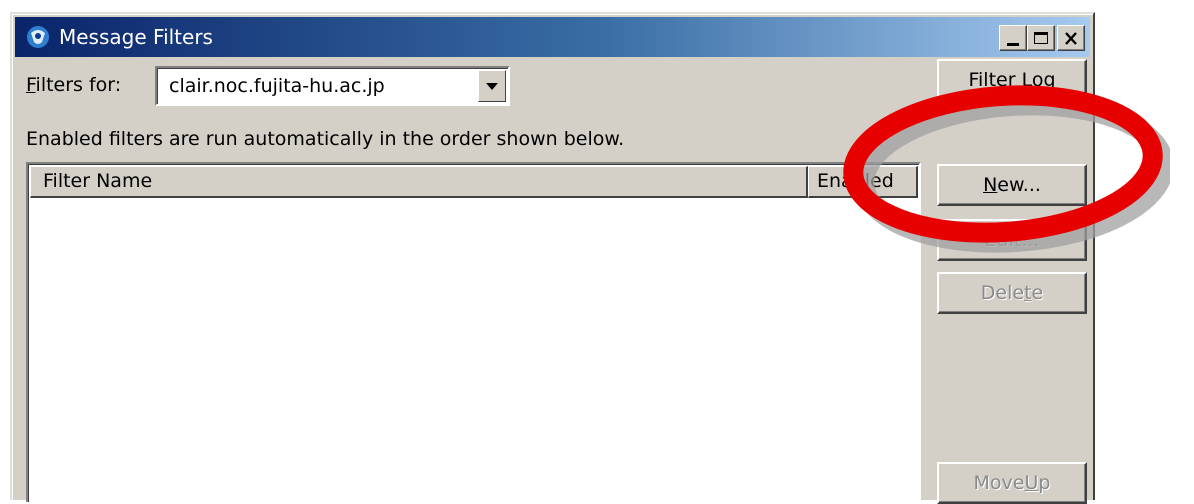  I want to click on delete-filter-button: Dele t e, so click(1012, 293).